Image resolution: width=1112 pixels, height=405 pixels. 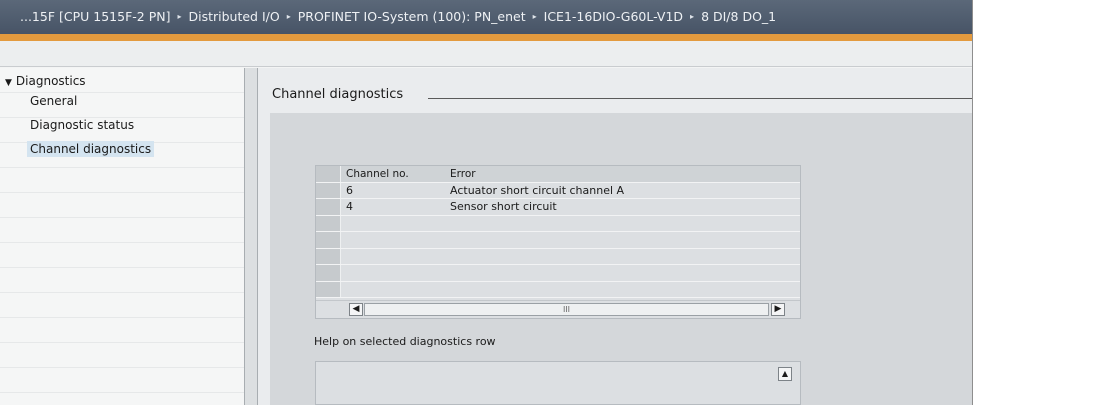 I want to click on scroll-left-icon: ◀, so click(x=356, y=309).